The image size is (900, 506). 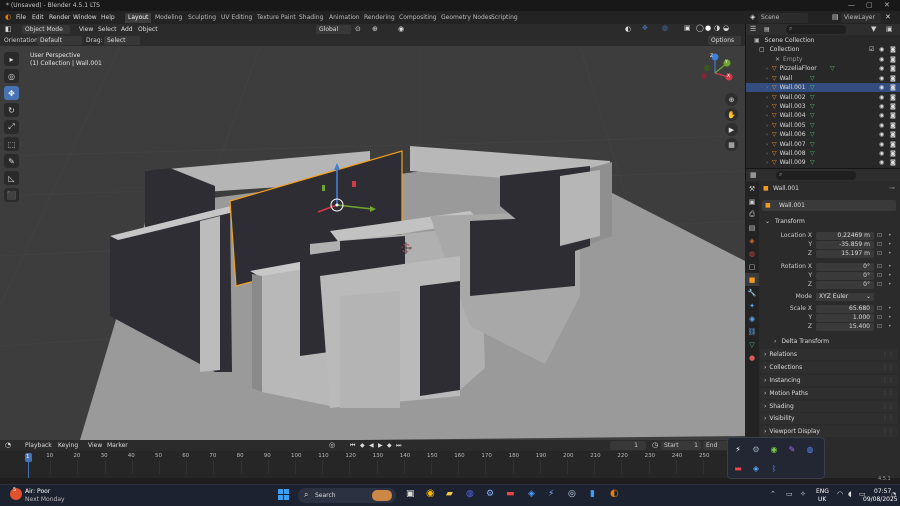 I want to click on properties-editor-icon: ▦, so click(x=753, y=175).